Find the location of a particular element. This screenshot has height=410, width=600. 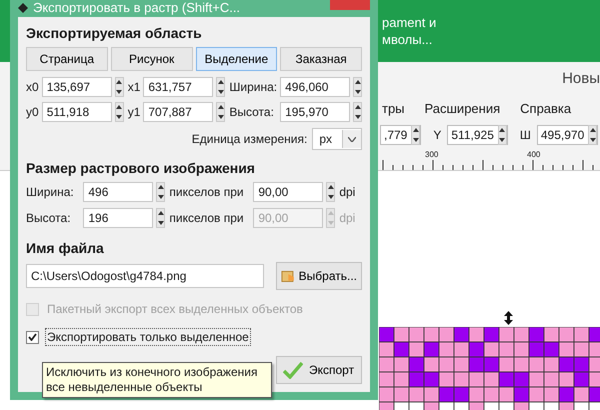

export-button: Экспорт is located at coordinates (319, 370).